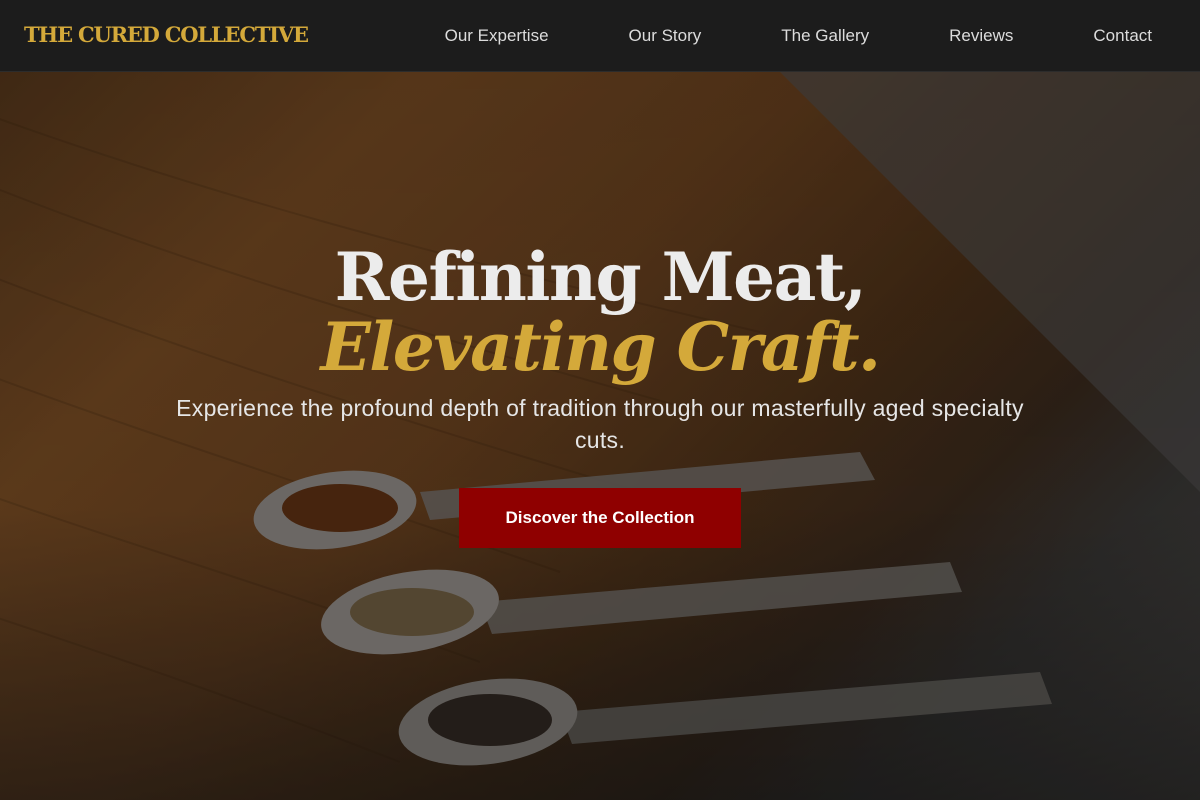 This screenshot has height=800, width=1200. Describe the element at coordinates (665, 36) in the screenshot. I see `nav-link-our-story: Our Story` at that location.